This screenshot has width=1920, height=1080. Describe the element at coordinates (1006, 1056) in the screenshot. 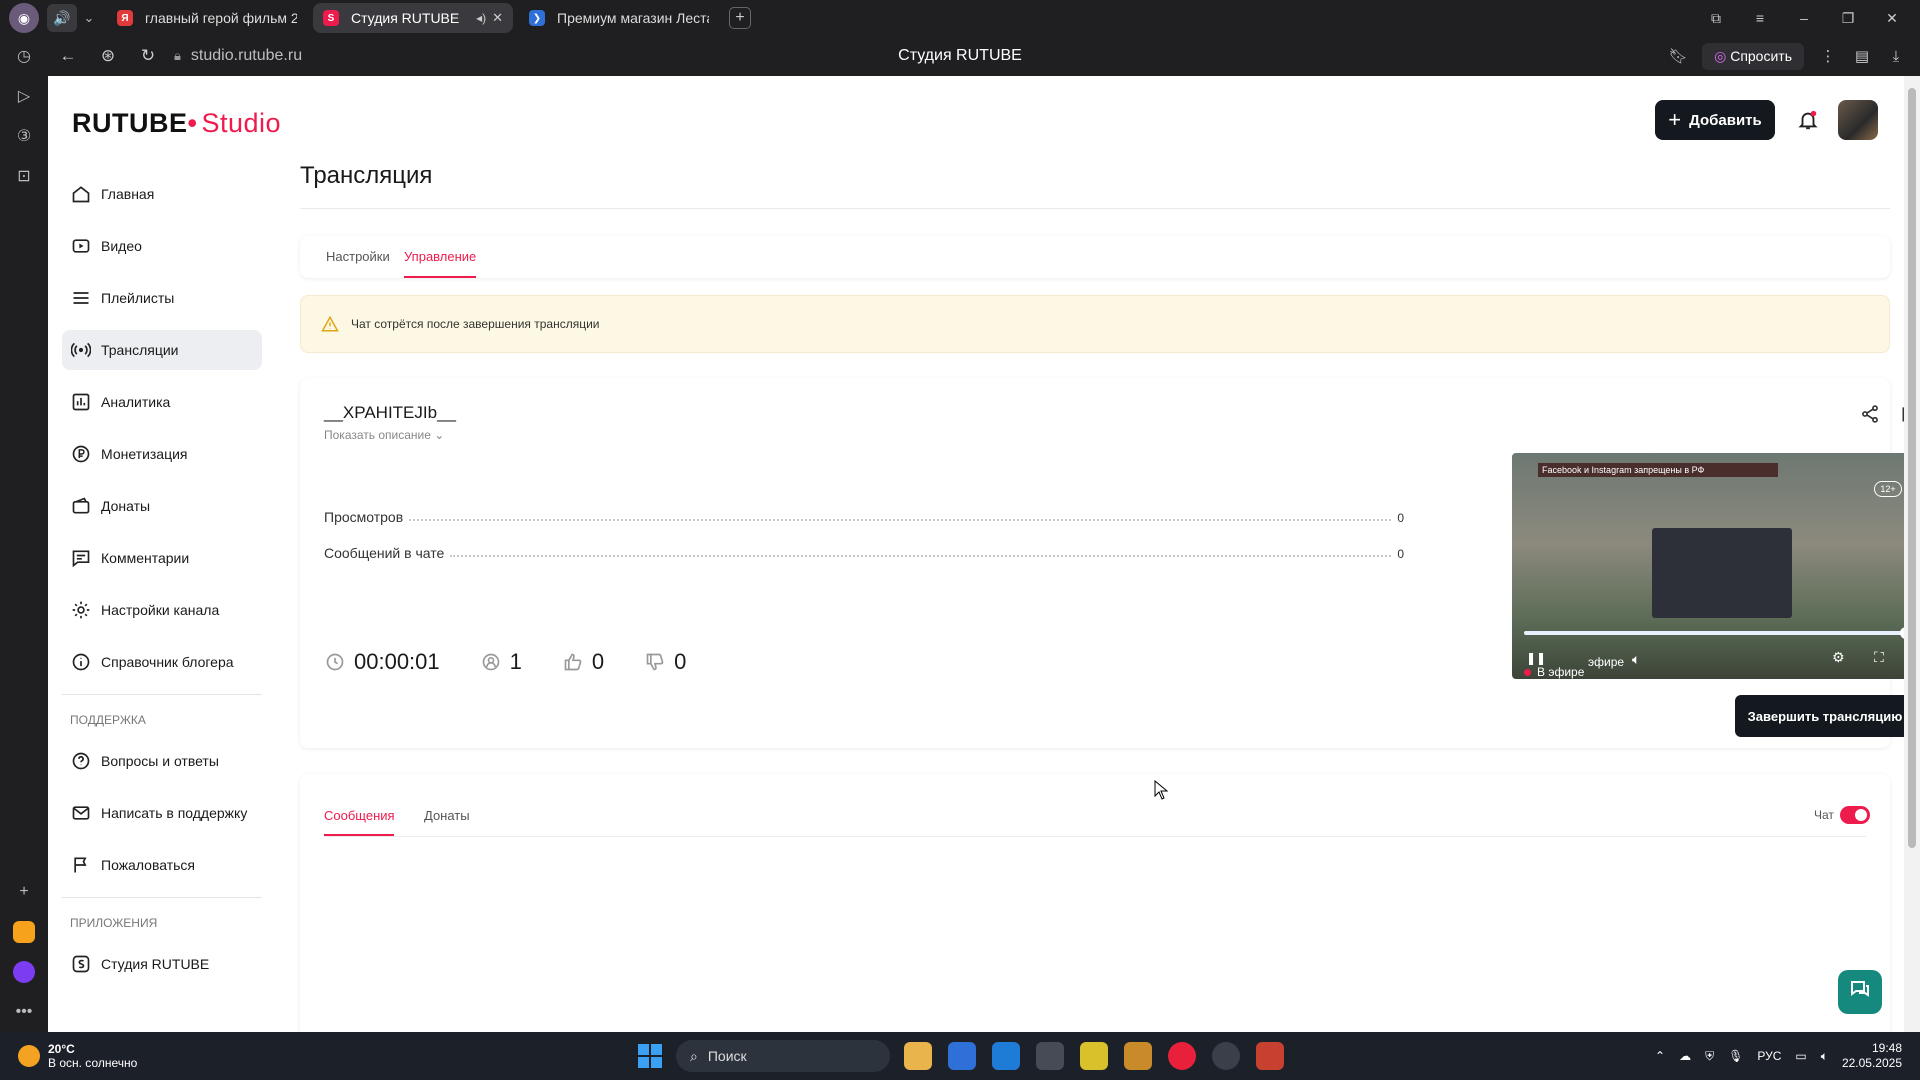

I see `outlook-icon` at that location.